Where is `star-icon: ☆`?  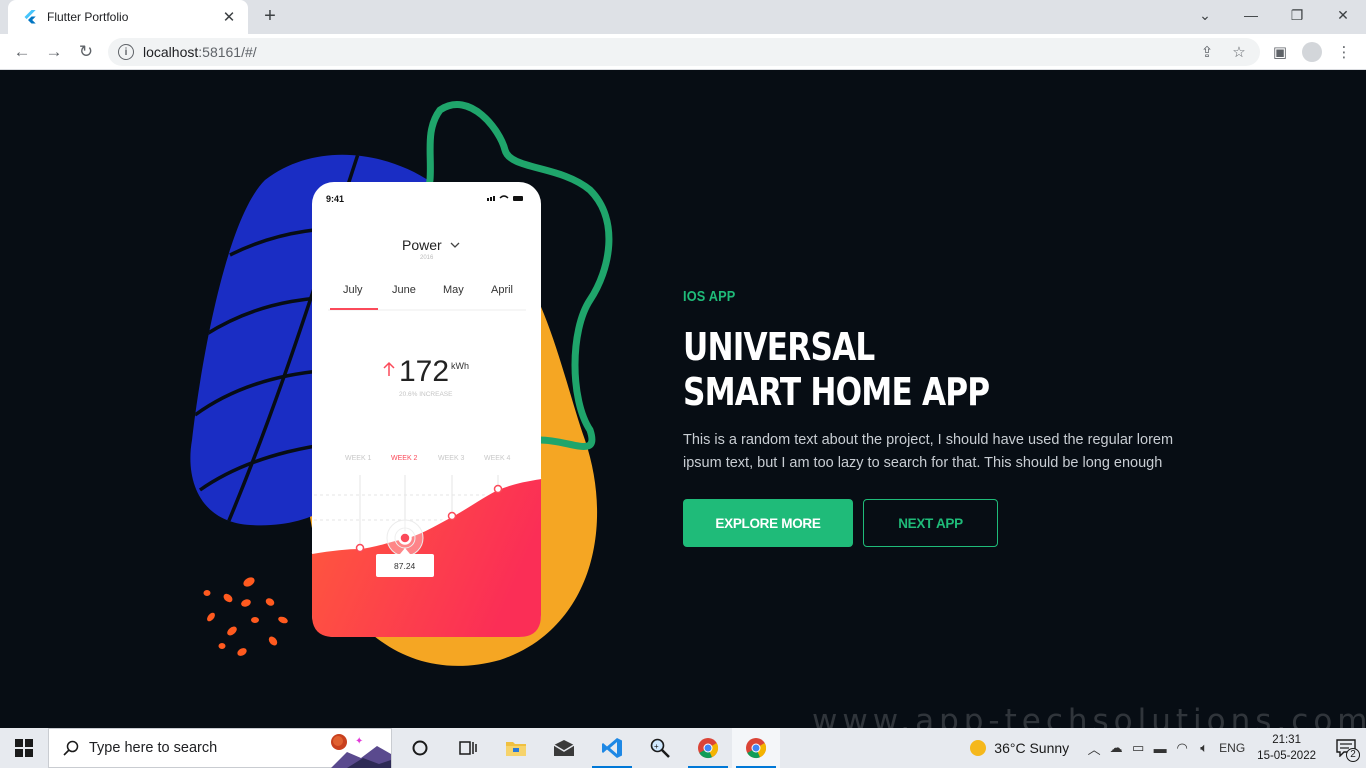
star-icon: ☆ is located at coordinates (1239, 52).